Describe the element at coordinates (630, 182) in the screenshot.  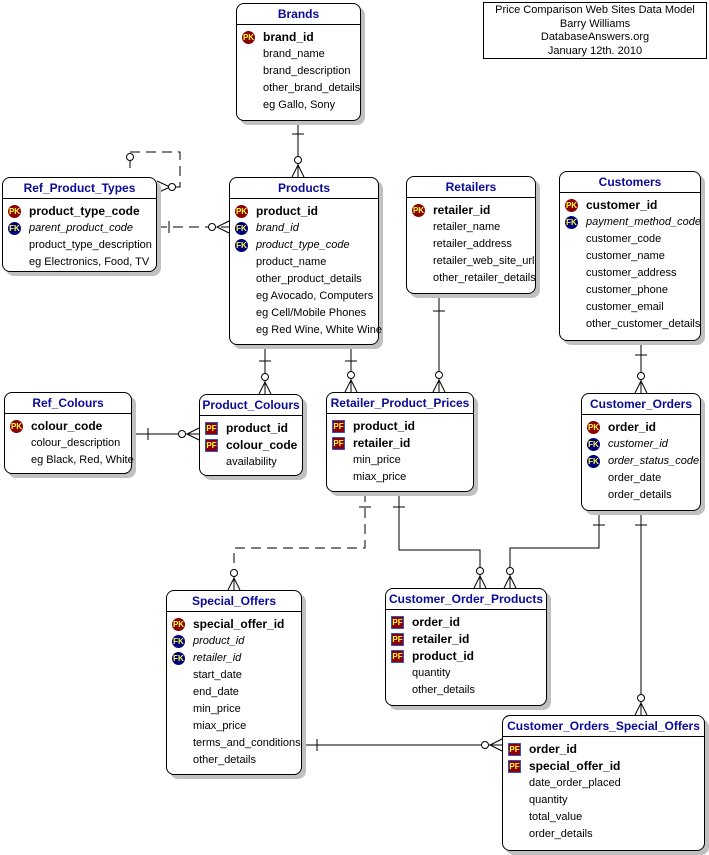
I see `entity-title: Customers` at that location.